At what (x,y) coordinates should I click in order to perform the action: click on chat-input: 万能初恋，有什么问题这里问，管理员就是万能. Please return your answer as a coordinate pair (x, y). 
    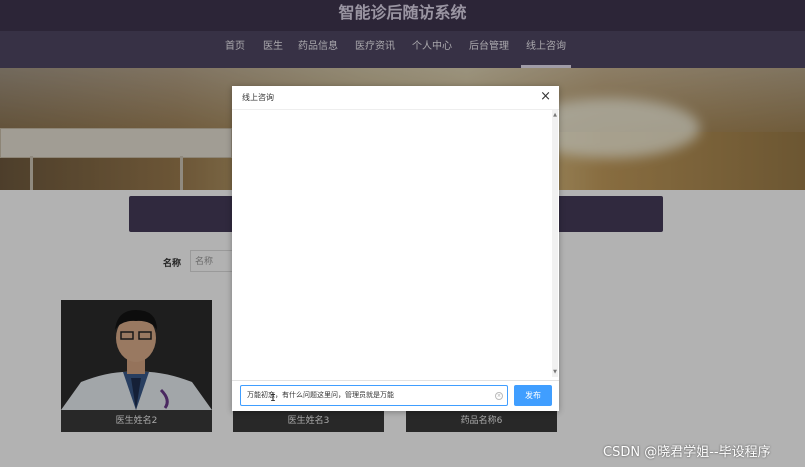
    Looking at the image, I should click on (374, 395).